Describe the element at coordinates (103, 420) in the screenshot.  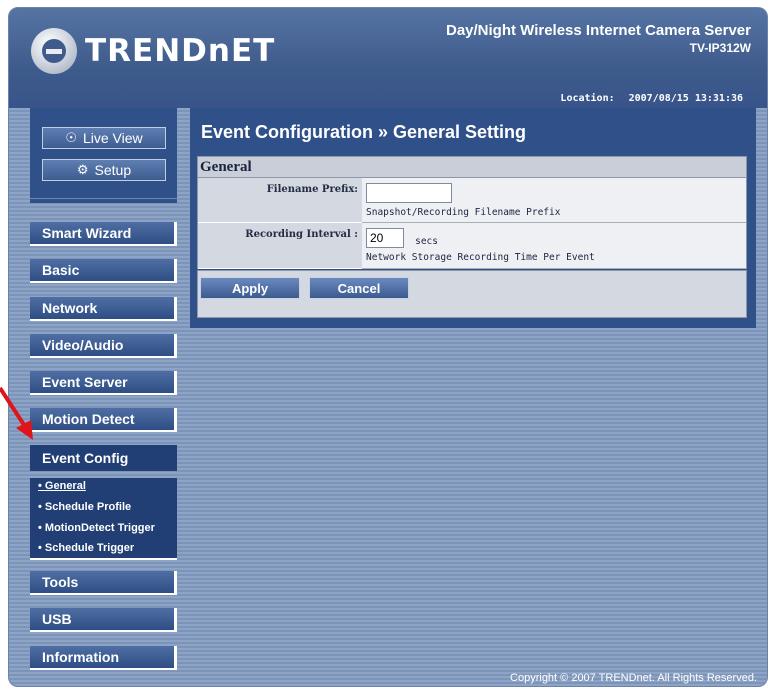
I see `nav-motion-detect: Motion Detect` at that location.